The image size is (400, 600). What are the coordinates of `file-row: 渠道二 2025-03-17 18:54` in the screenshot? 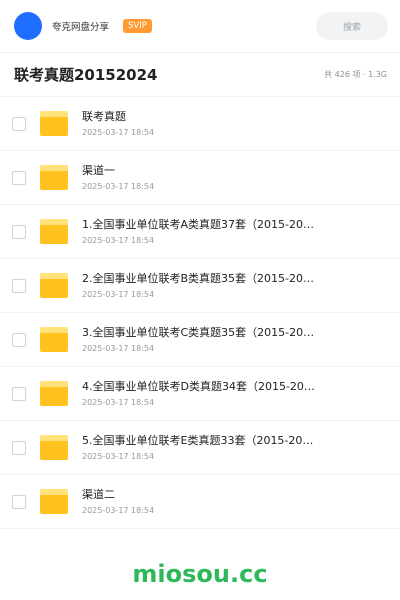 It's located at (200, 502).